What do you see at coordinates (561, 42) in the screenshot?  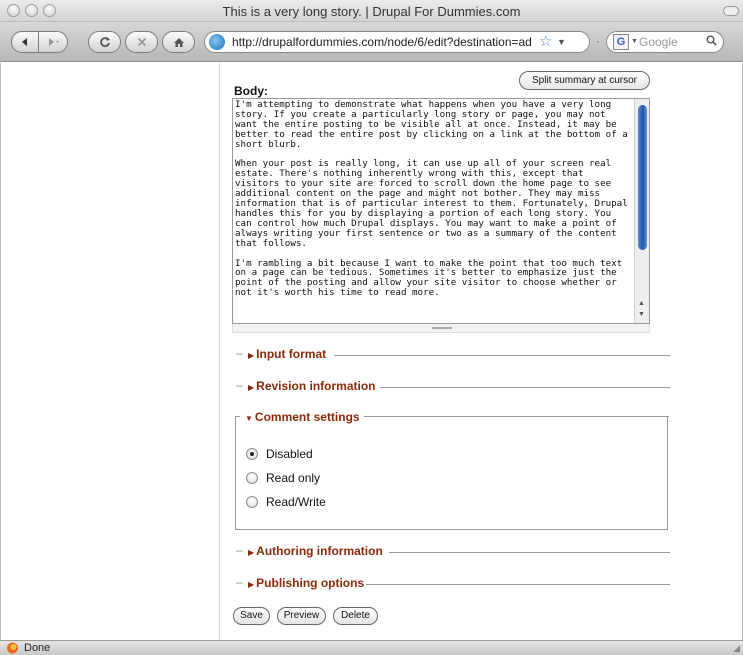 I see `history-dropdown-icon: ▼` at bounding box center [561, 42].